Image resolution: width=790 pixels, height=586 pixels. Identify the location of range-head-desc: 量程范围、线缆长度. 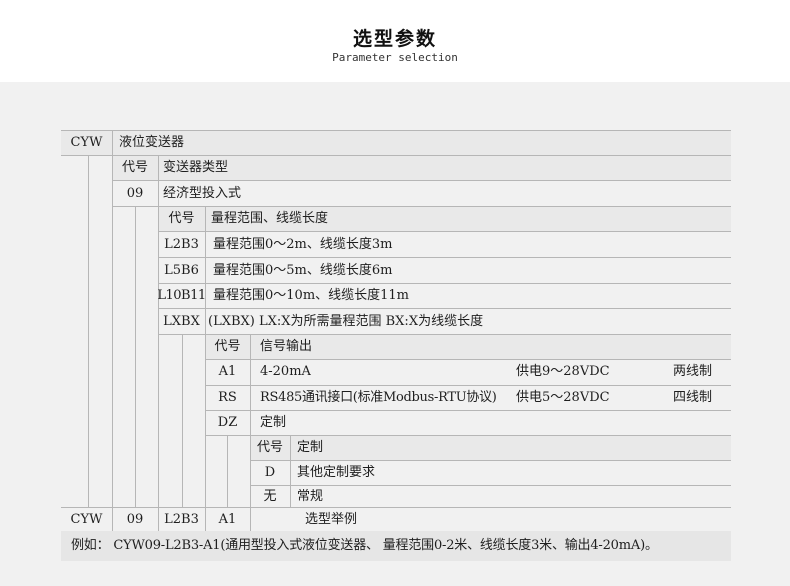
(270, 218).